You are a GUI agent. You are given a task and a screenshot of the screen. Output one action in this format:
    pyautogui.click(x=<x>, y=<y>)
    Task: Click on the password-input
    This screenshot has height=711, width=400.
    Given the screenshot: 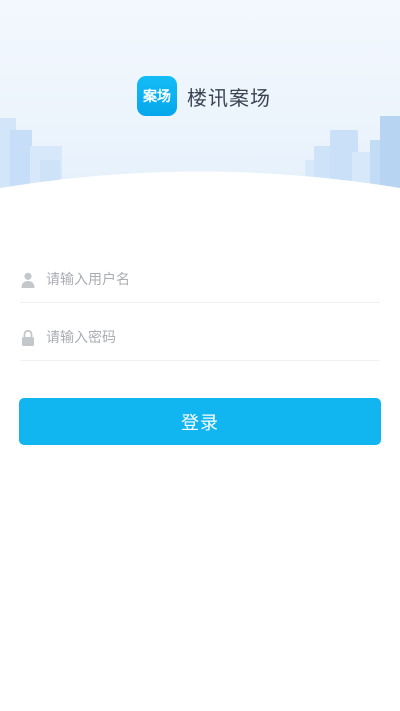 What is the action you would take?
    pyautogui.click(x=213, y=338)
    